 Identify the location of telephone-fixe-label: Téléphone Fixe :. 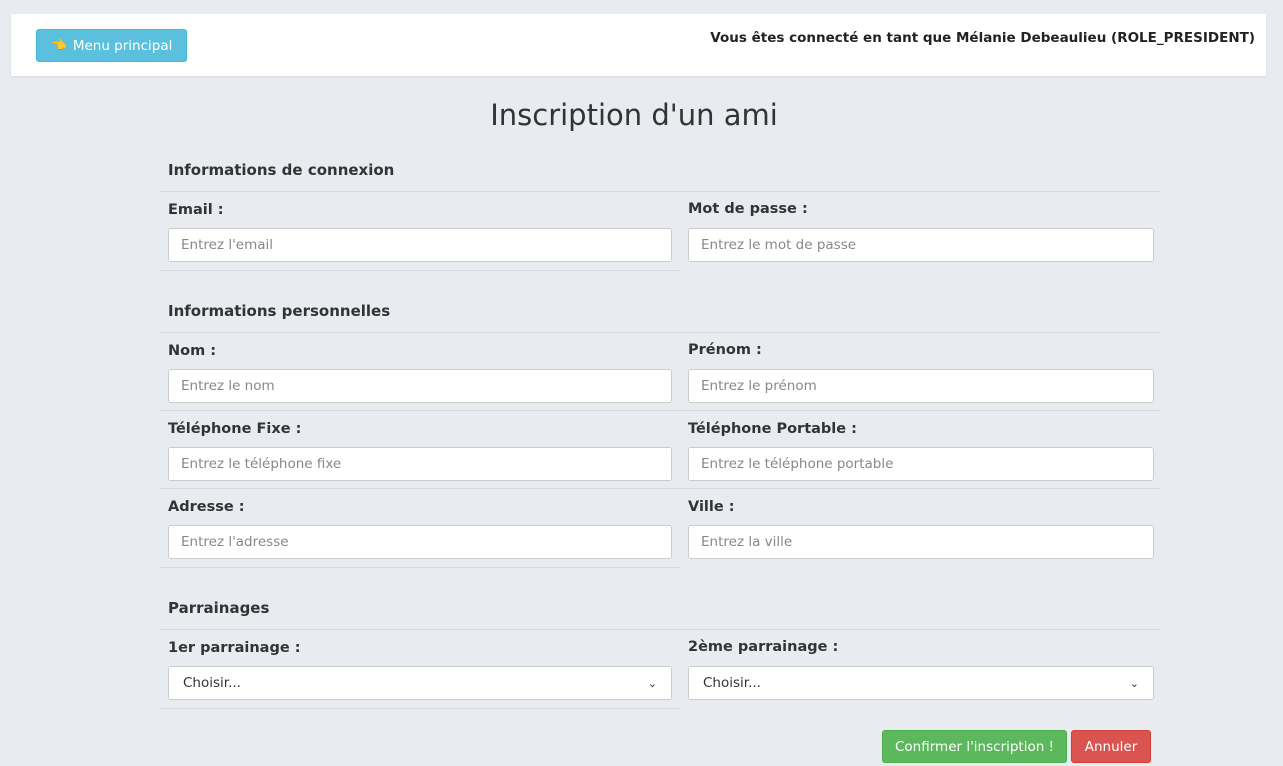
(235, 429).